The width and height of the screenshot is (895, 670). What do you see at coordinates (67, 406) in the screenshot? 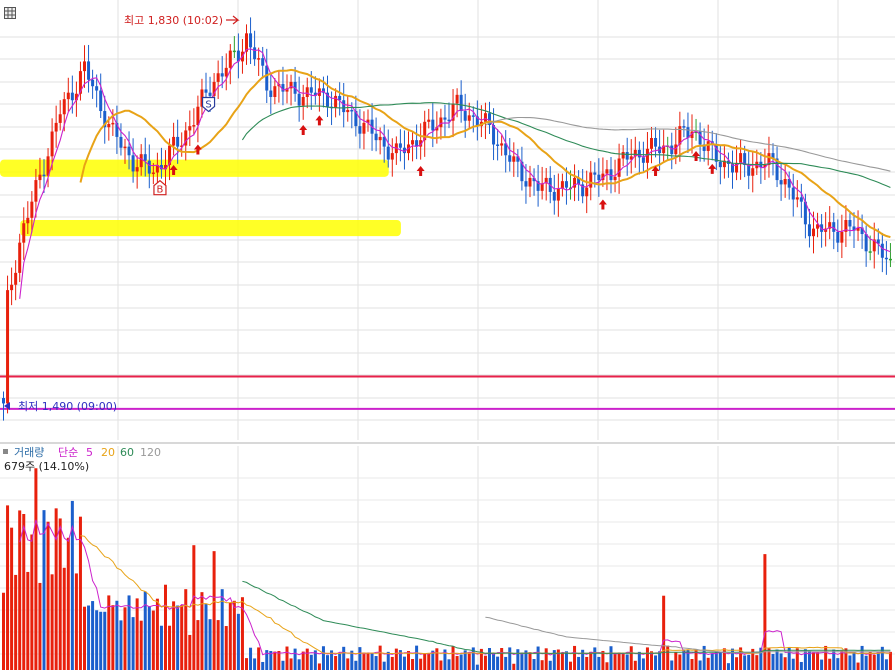
I see `low-label: 최저 1,490 (09:00)` at bounding box center [67, 406].